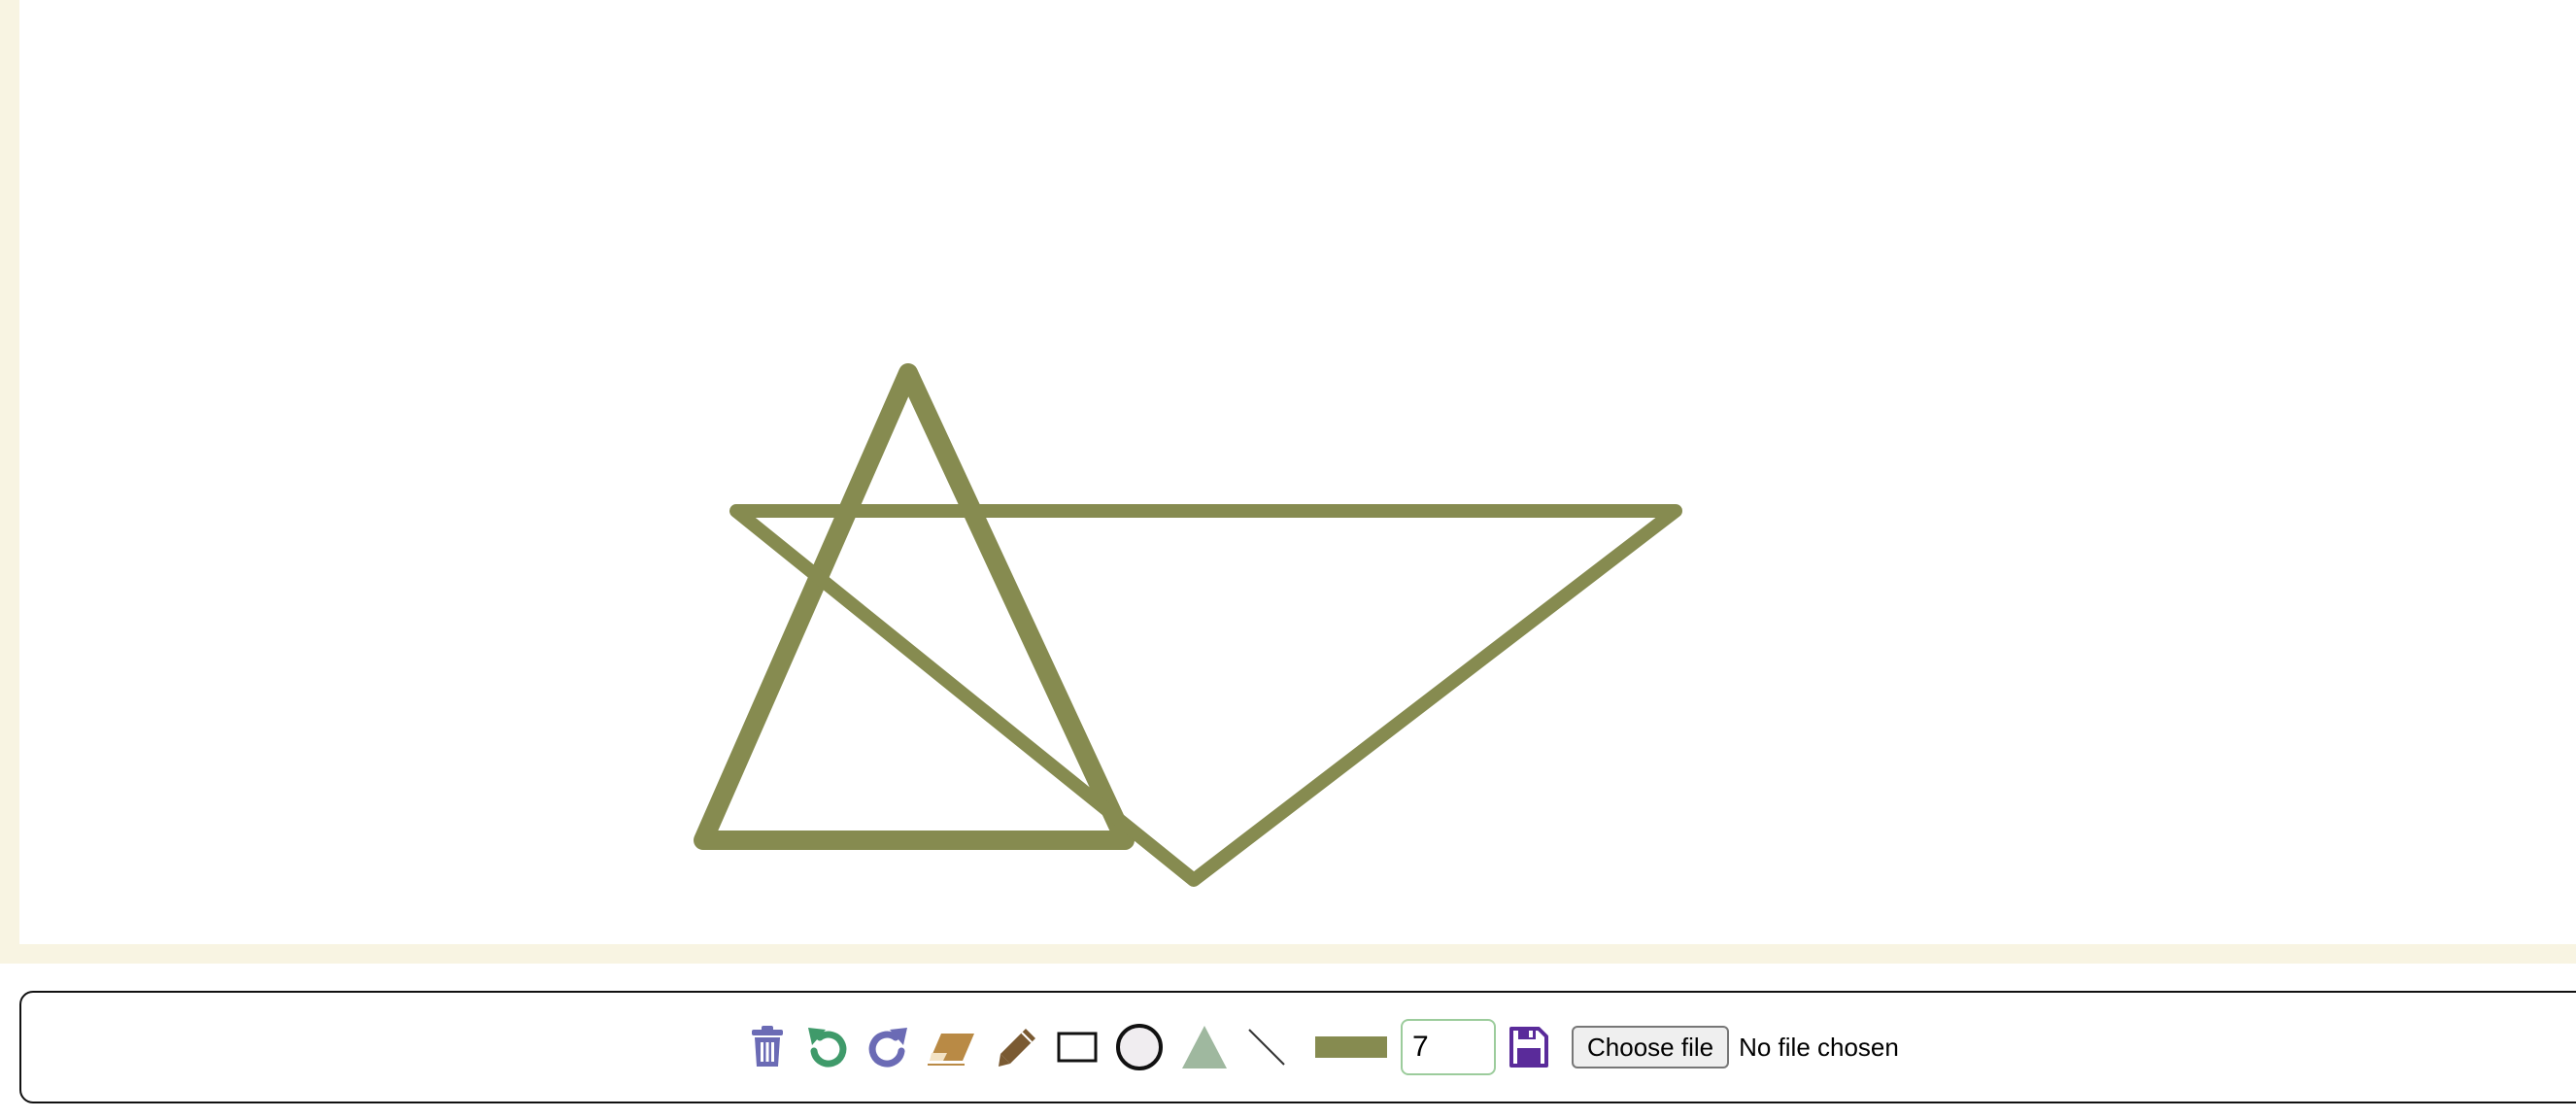 This screenshot has width=2576, height=1119. What do you see at coordinates (1529, 1047) in the screenshot?
I see `floppy-disk-icon` at bounding box center [1529, 1047].